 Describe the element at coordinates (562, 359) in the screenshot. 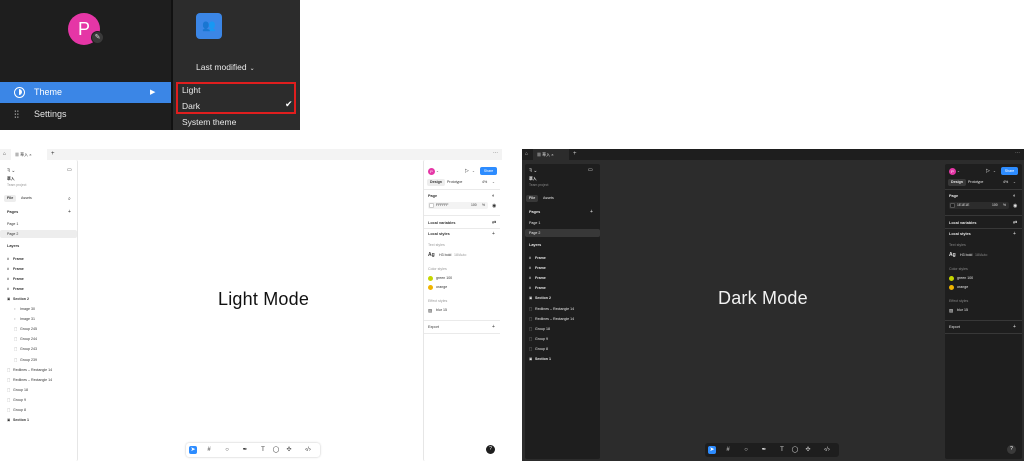

I see `layer-item: ▣ Section 1` at that location.